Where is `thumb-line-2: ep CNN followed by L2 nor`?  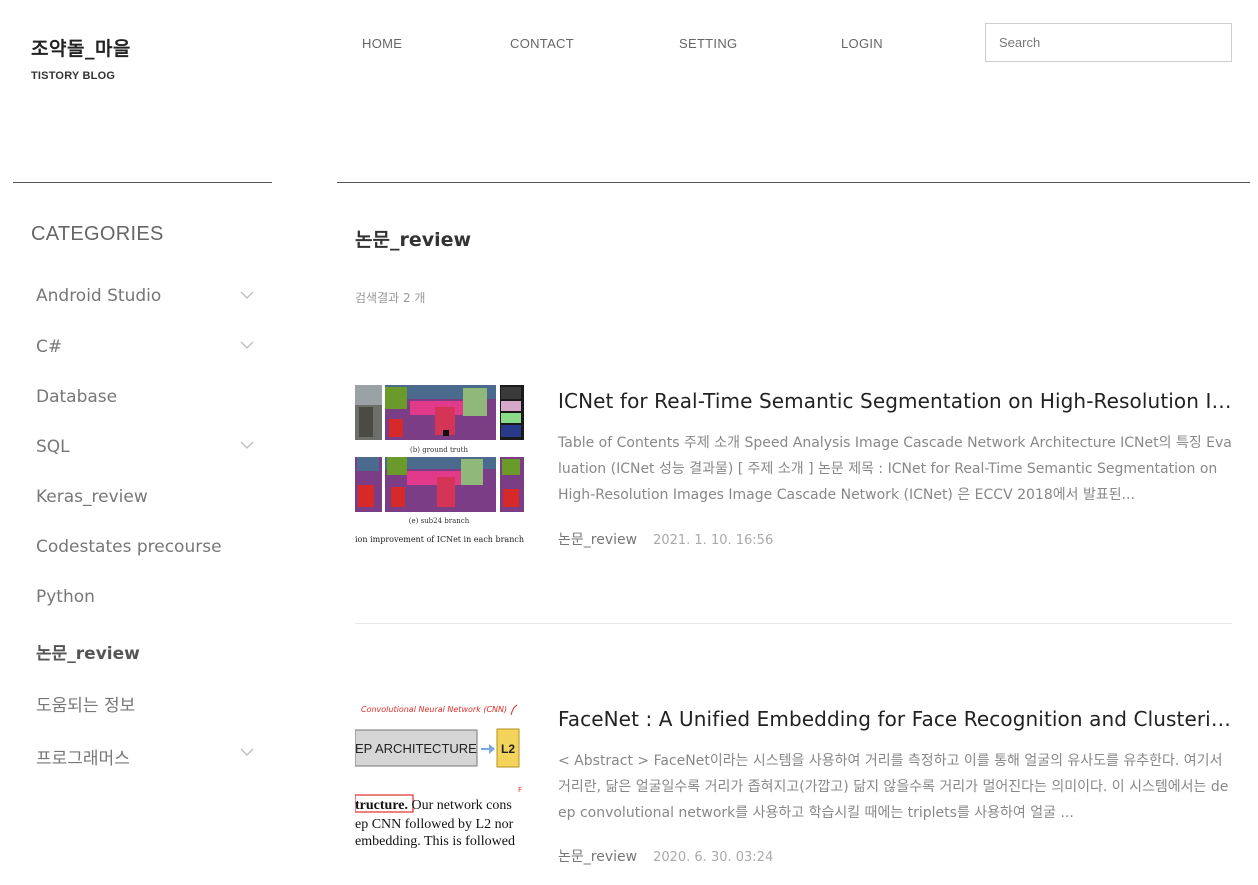
thumb-line-2: ep CNN followed by L2 nor is located at coordinates (434, 824).